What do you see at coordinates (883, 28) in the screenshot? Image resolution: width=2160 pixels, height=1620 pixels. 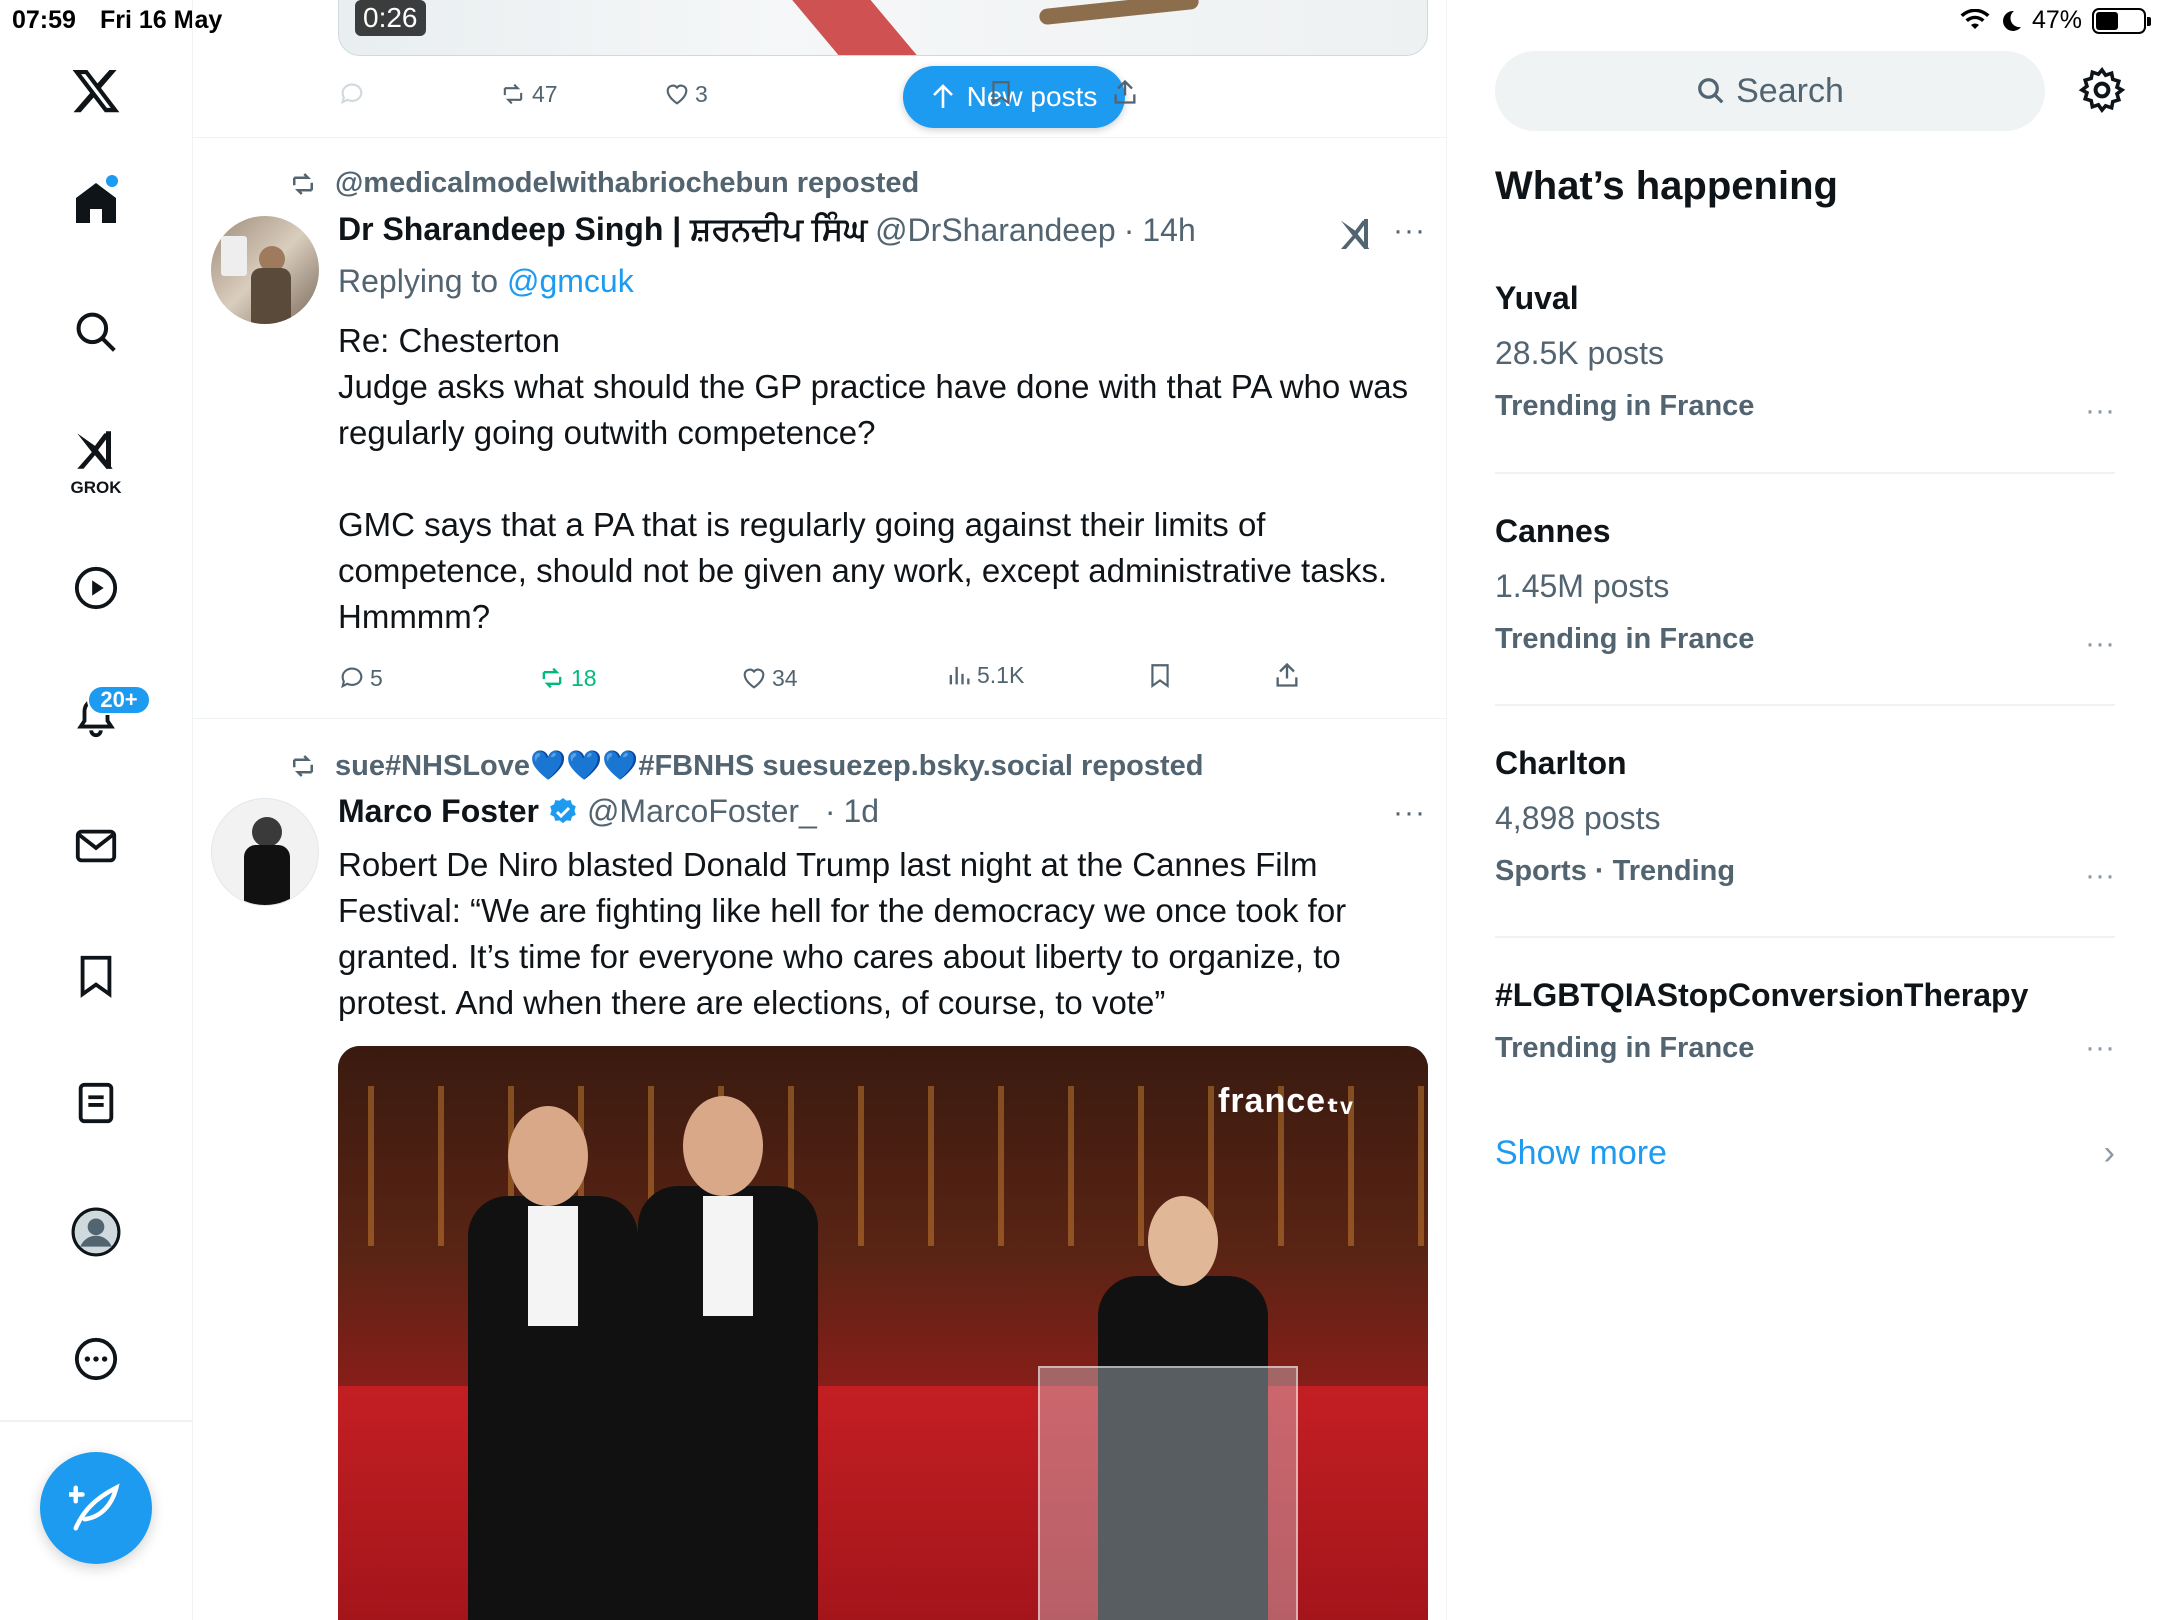 I see `post-media-video` at bounding box center [883, 28].